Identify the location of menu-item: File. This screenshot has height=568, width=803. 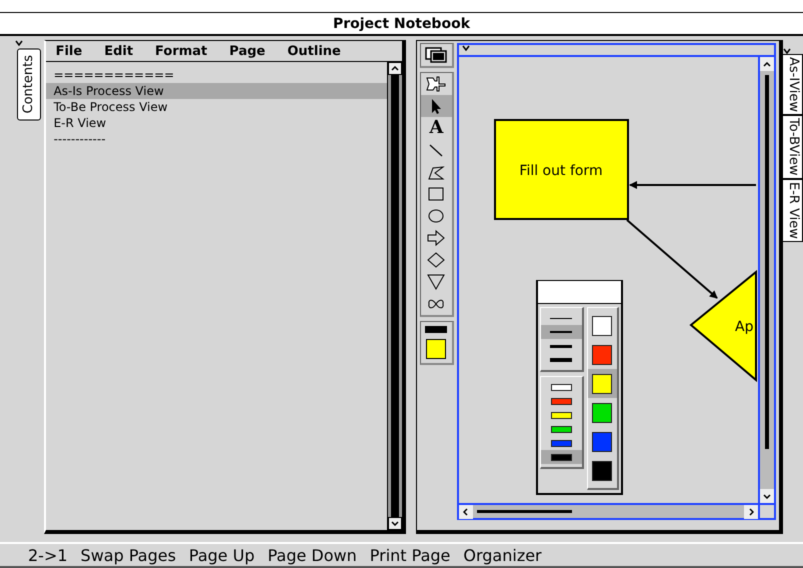
(69, 51).